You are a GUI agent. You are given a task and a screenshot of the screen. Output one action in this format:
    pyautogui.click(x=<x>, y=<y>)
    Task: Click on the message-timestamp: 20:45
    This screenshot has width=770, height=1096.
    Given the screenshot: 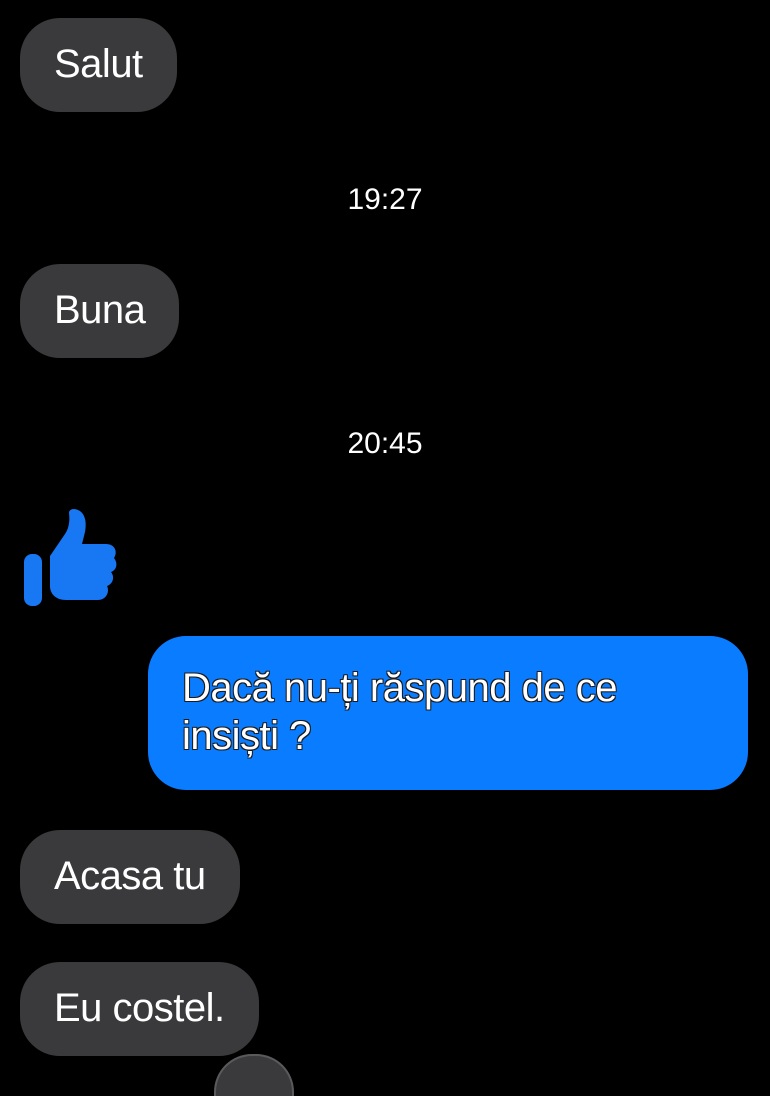 What is the action you would take?
    pyautogui.click(x=385, y=443)
    